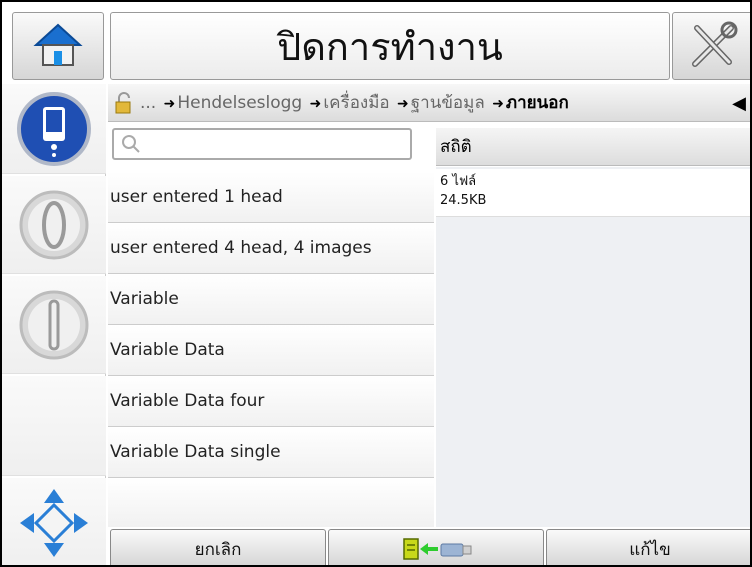 Image resolution: width=752 pixels, height=567 pixels. I want to click on start-button, so click(54, 225).